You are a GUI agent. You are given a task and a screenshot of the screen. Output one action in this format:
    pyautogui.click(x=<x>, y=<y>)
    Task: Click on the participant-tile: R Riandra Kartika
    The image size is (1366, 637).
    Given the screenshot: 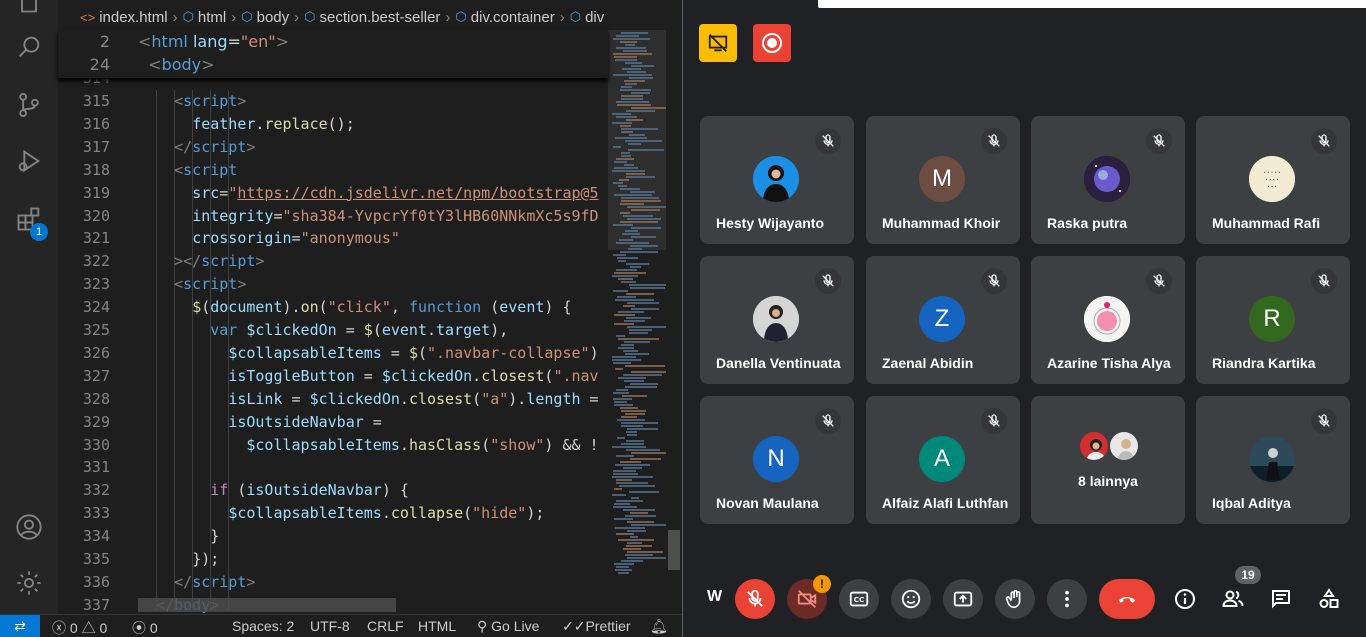 What is the action you would take?
    pyautogui.click(x=1273, y=320)
    